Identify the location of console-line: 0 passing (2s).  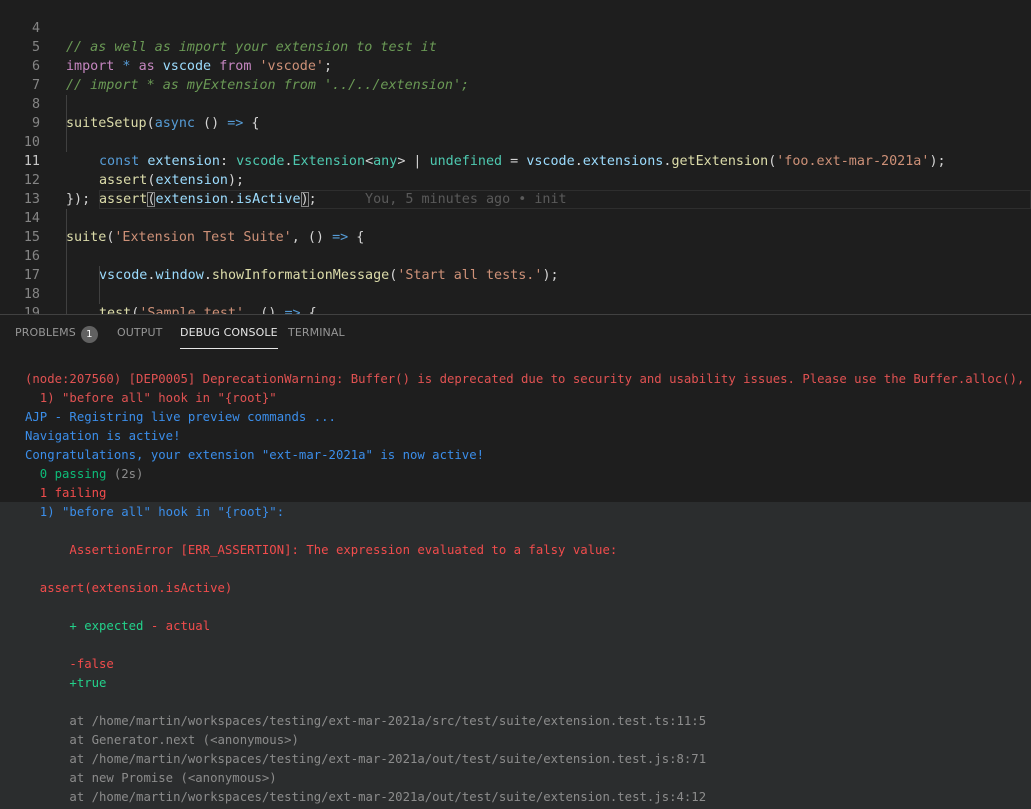
(528, 474).